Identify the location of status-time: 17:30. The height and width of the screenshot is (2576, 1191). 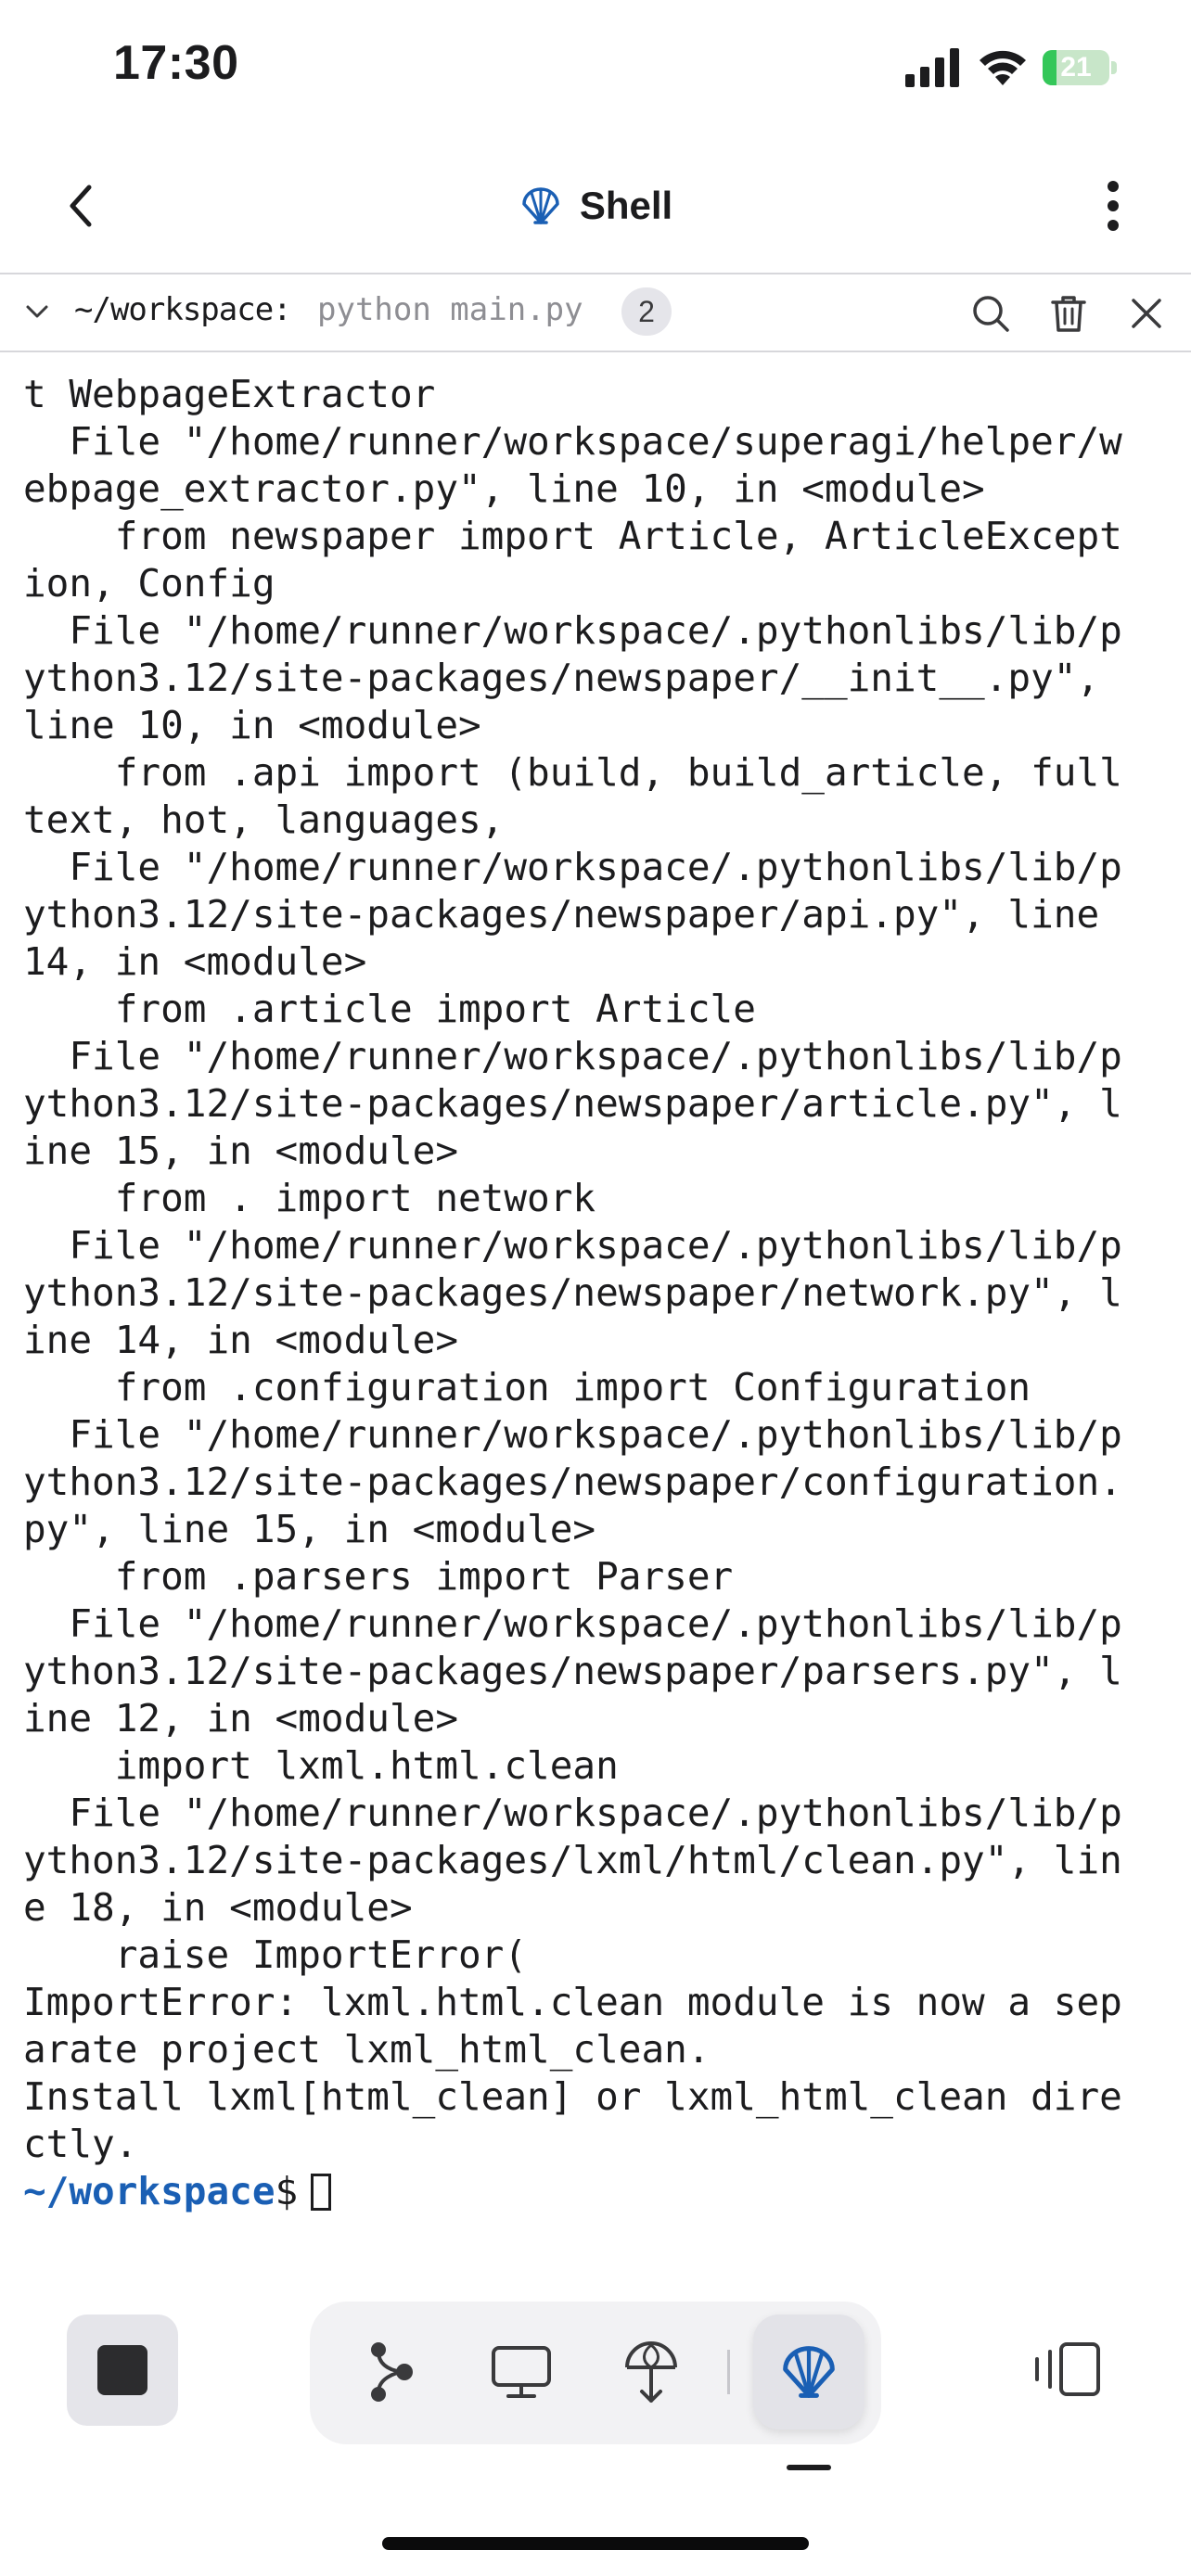
(176, 63).